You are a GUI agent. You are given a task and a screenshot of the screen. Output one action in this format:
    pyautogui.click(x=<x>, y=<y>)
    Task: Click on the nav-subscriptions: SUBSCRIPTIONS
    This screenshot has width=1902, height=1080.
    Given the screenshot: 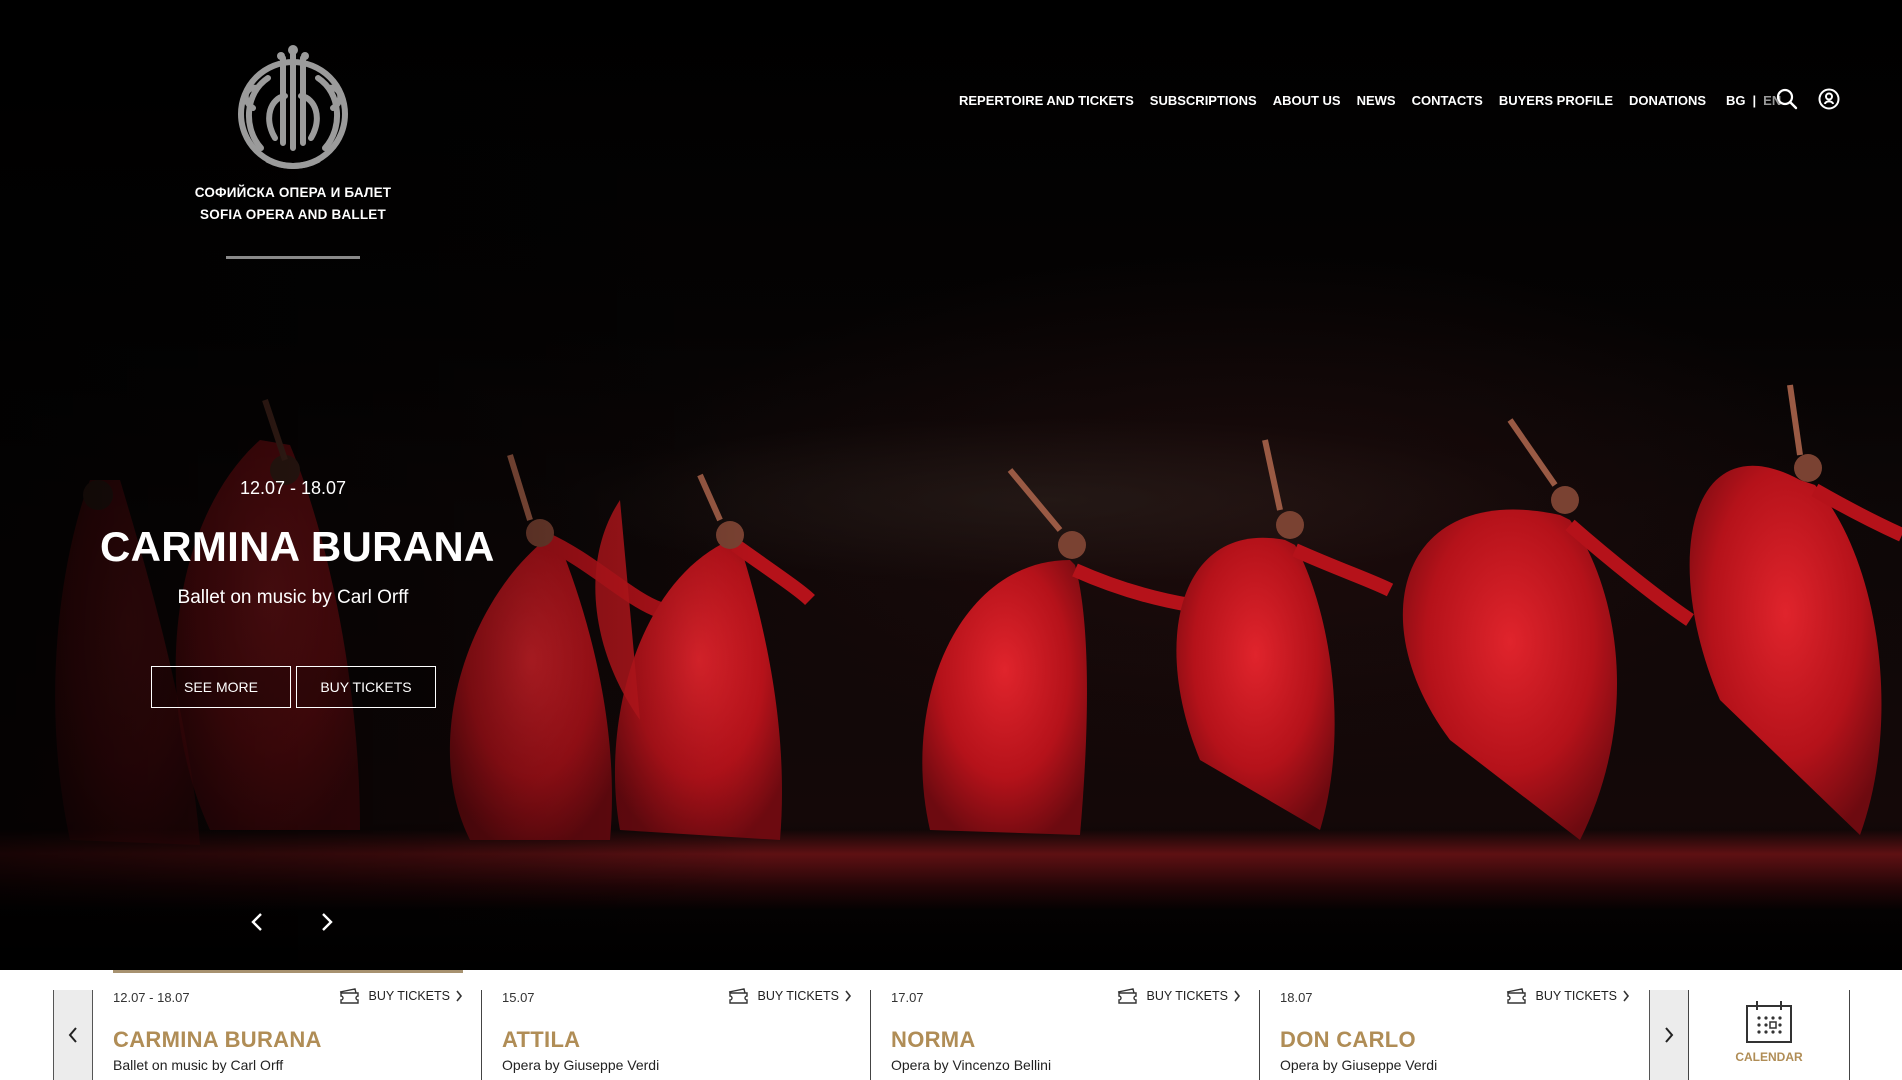 What is the action you would take?
    pyautogui.click(x=1203, y=100)
    